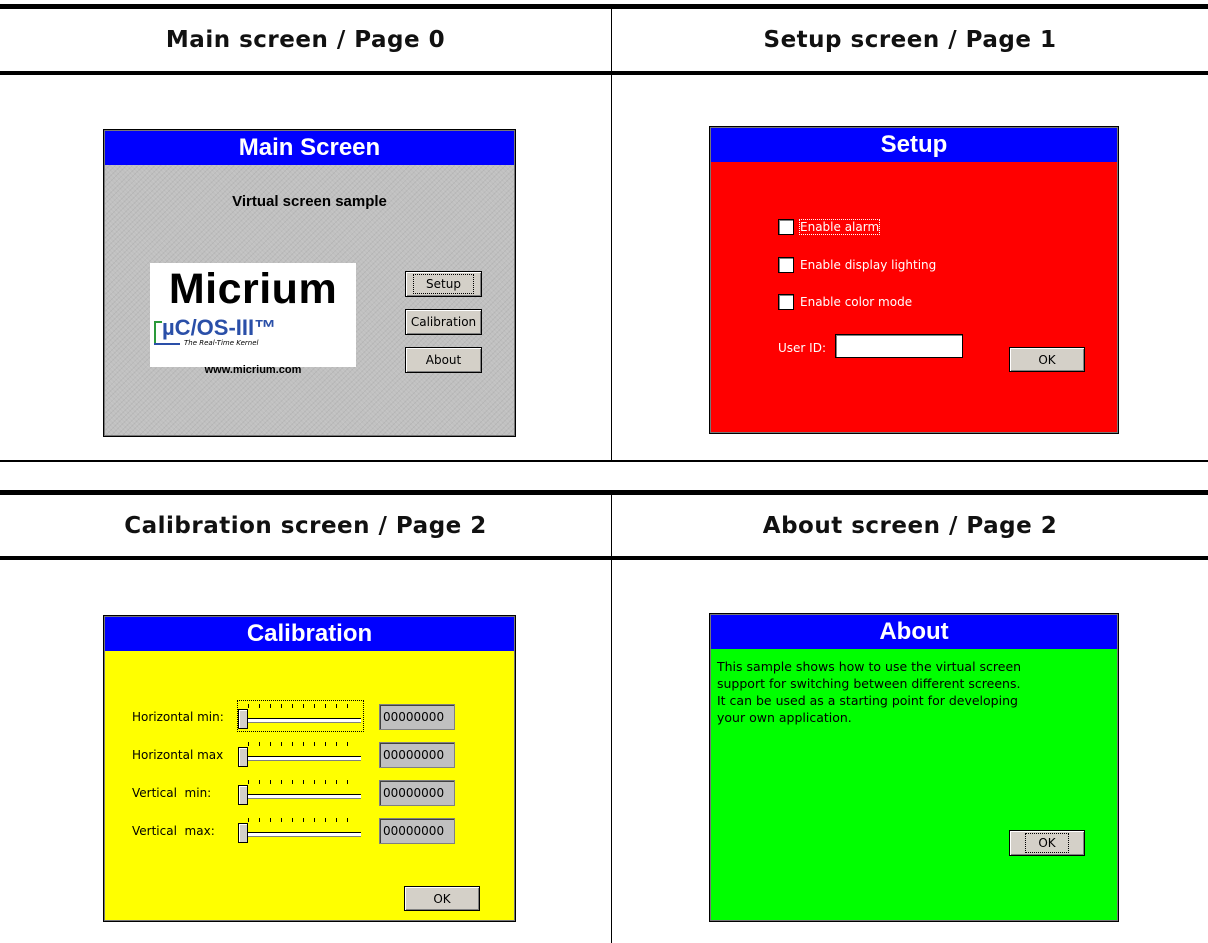 This screenshot has height=943, width=1208. I want to click on column-divider, so click(611, 234).